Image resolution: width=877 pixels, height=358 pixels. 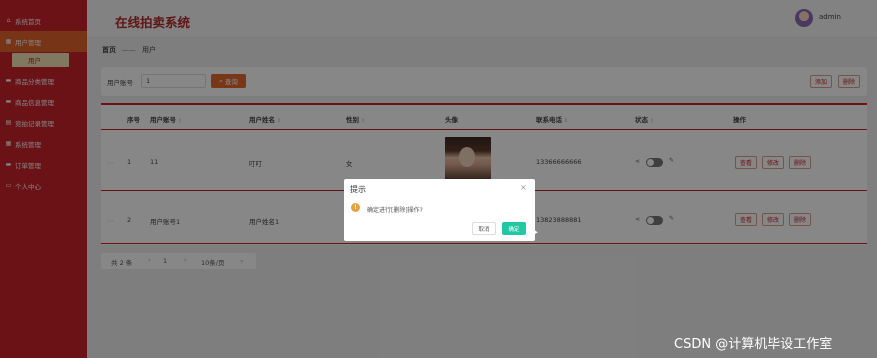 What do you see at coordinates (514, 228) in the screenshot?
I see `confirm-button: 确定` at bounding box center [514, 228].